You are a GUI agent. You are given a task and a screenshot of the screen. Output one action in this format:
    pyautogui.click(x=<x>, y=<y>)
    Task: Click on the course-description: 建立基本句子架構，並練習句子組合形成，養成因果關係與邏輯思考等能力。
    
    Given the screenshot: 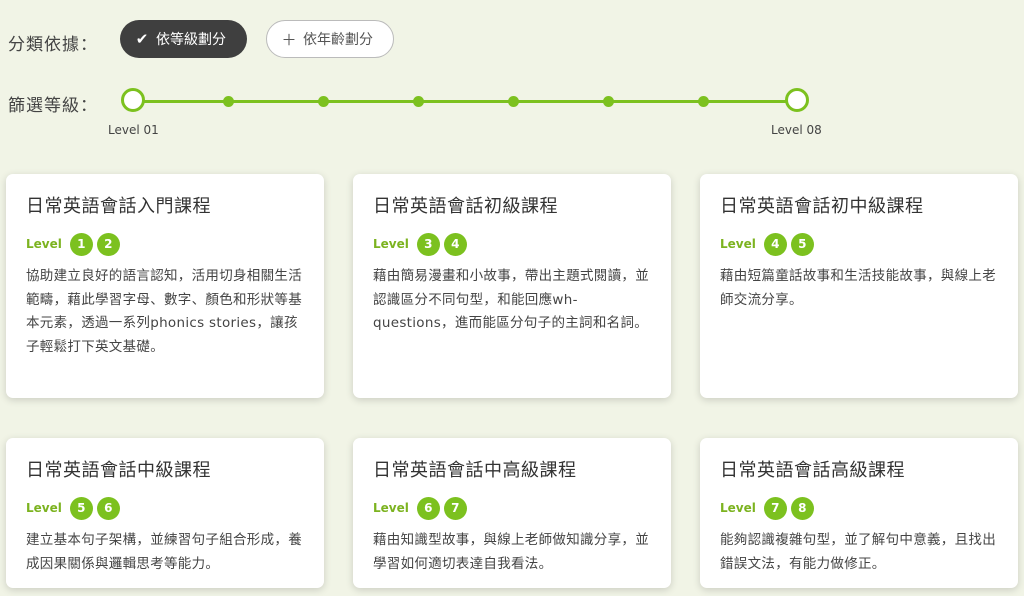 What is the action you would take?
    pyautogui.click(x=164, y=552)
    